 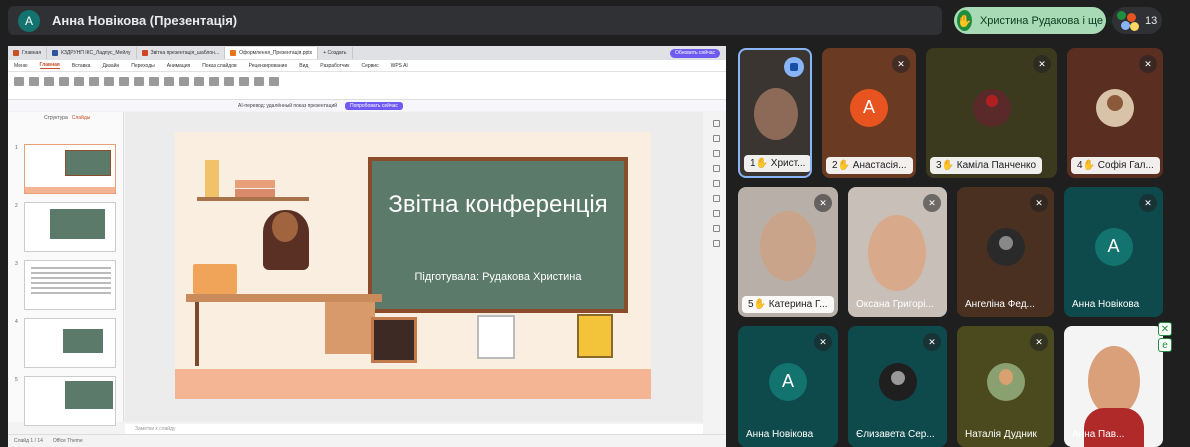 I want to click on slide-thumbnail: 1, so click(x=65, y=169).